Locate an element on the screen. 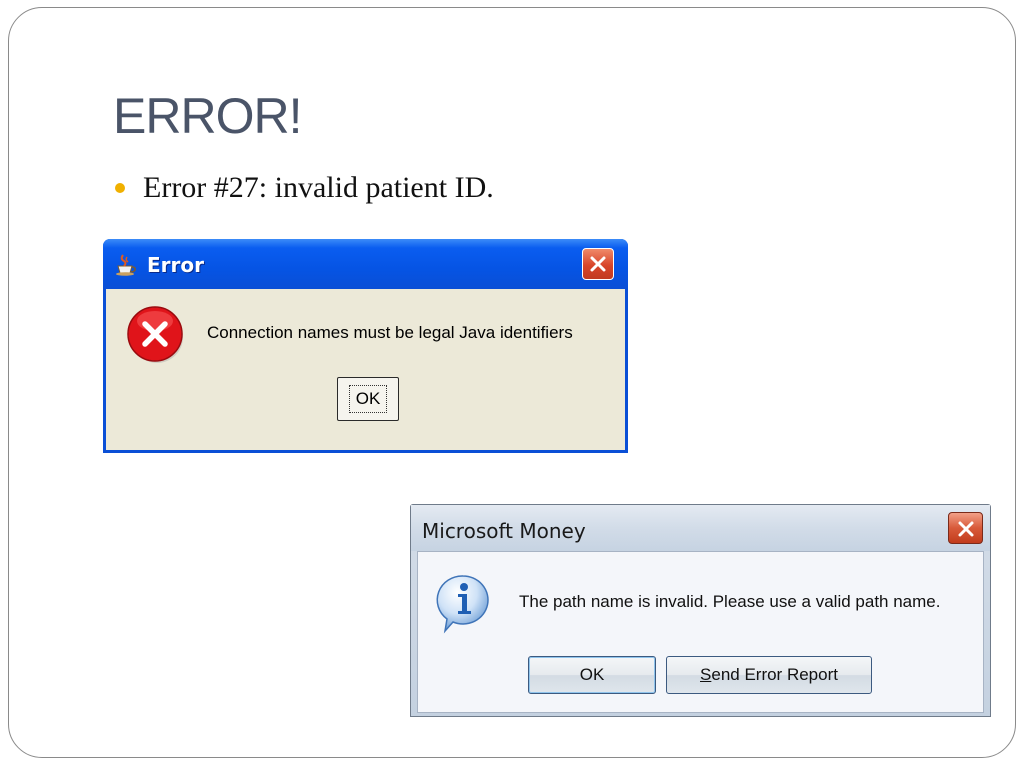  bullet-dot is located at coordinates (120, 188).